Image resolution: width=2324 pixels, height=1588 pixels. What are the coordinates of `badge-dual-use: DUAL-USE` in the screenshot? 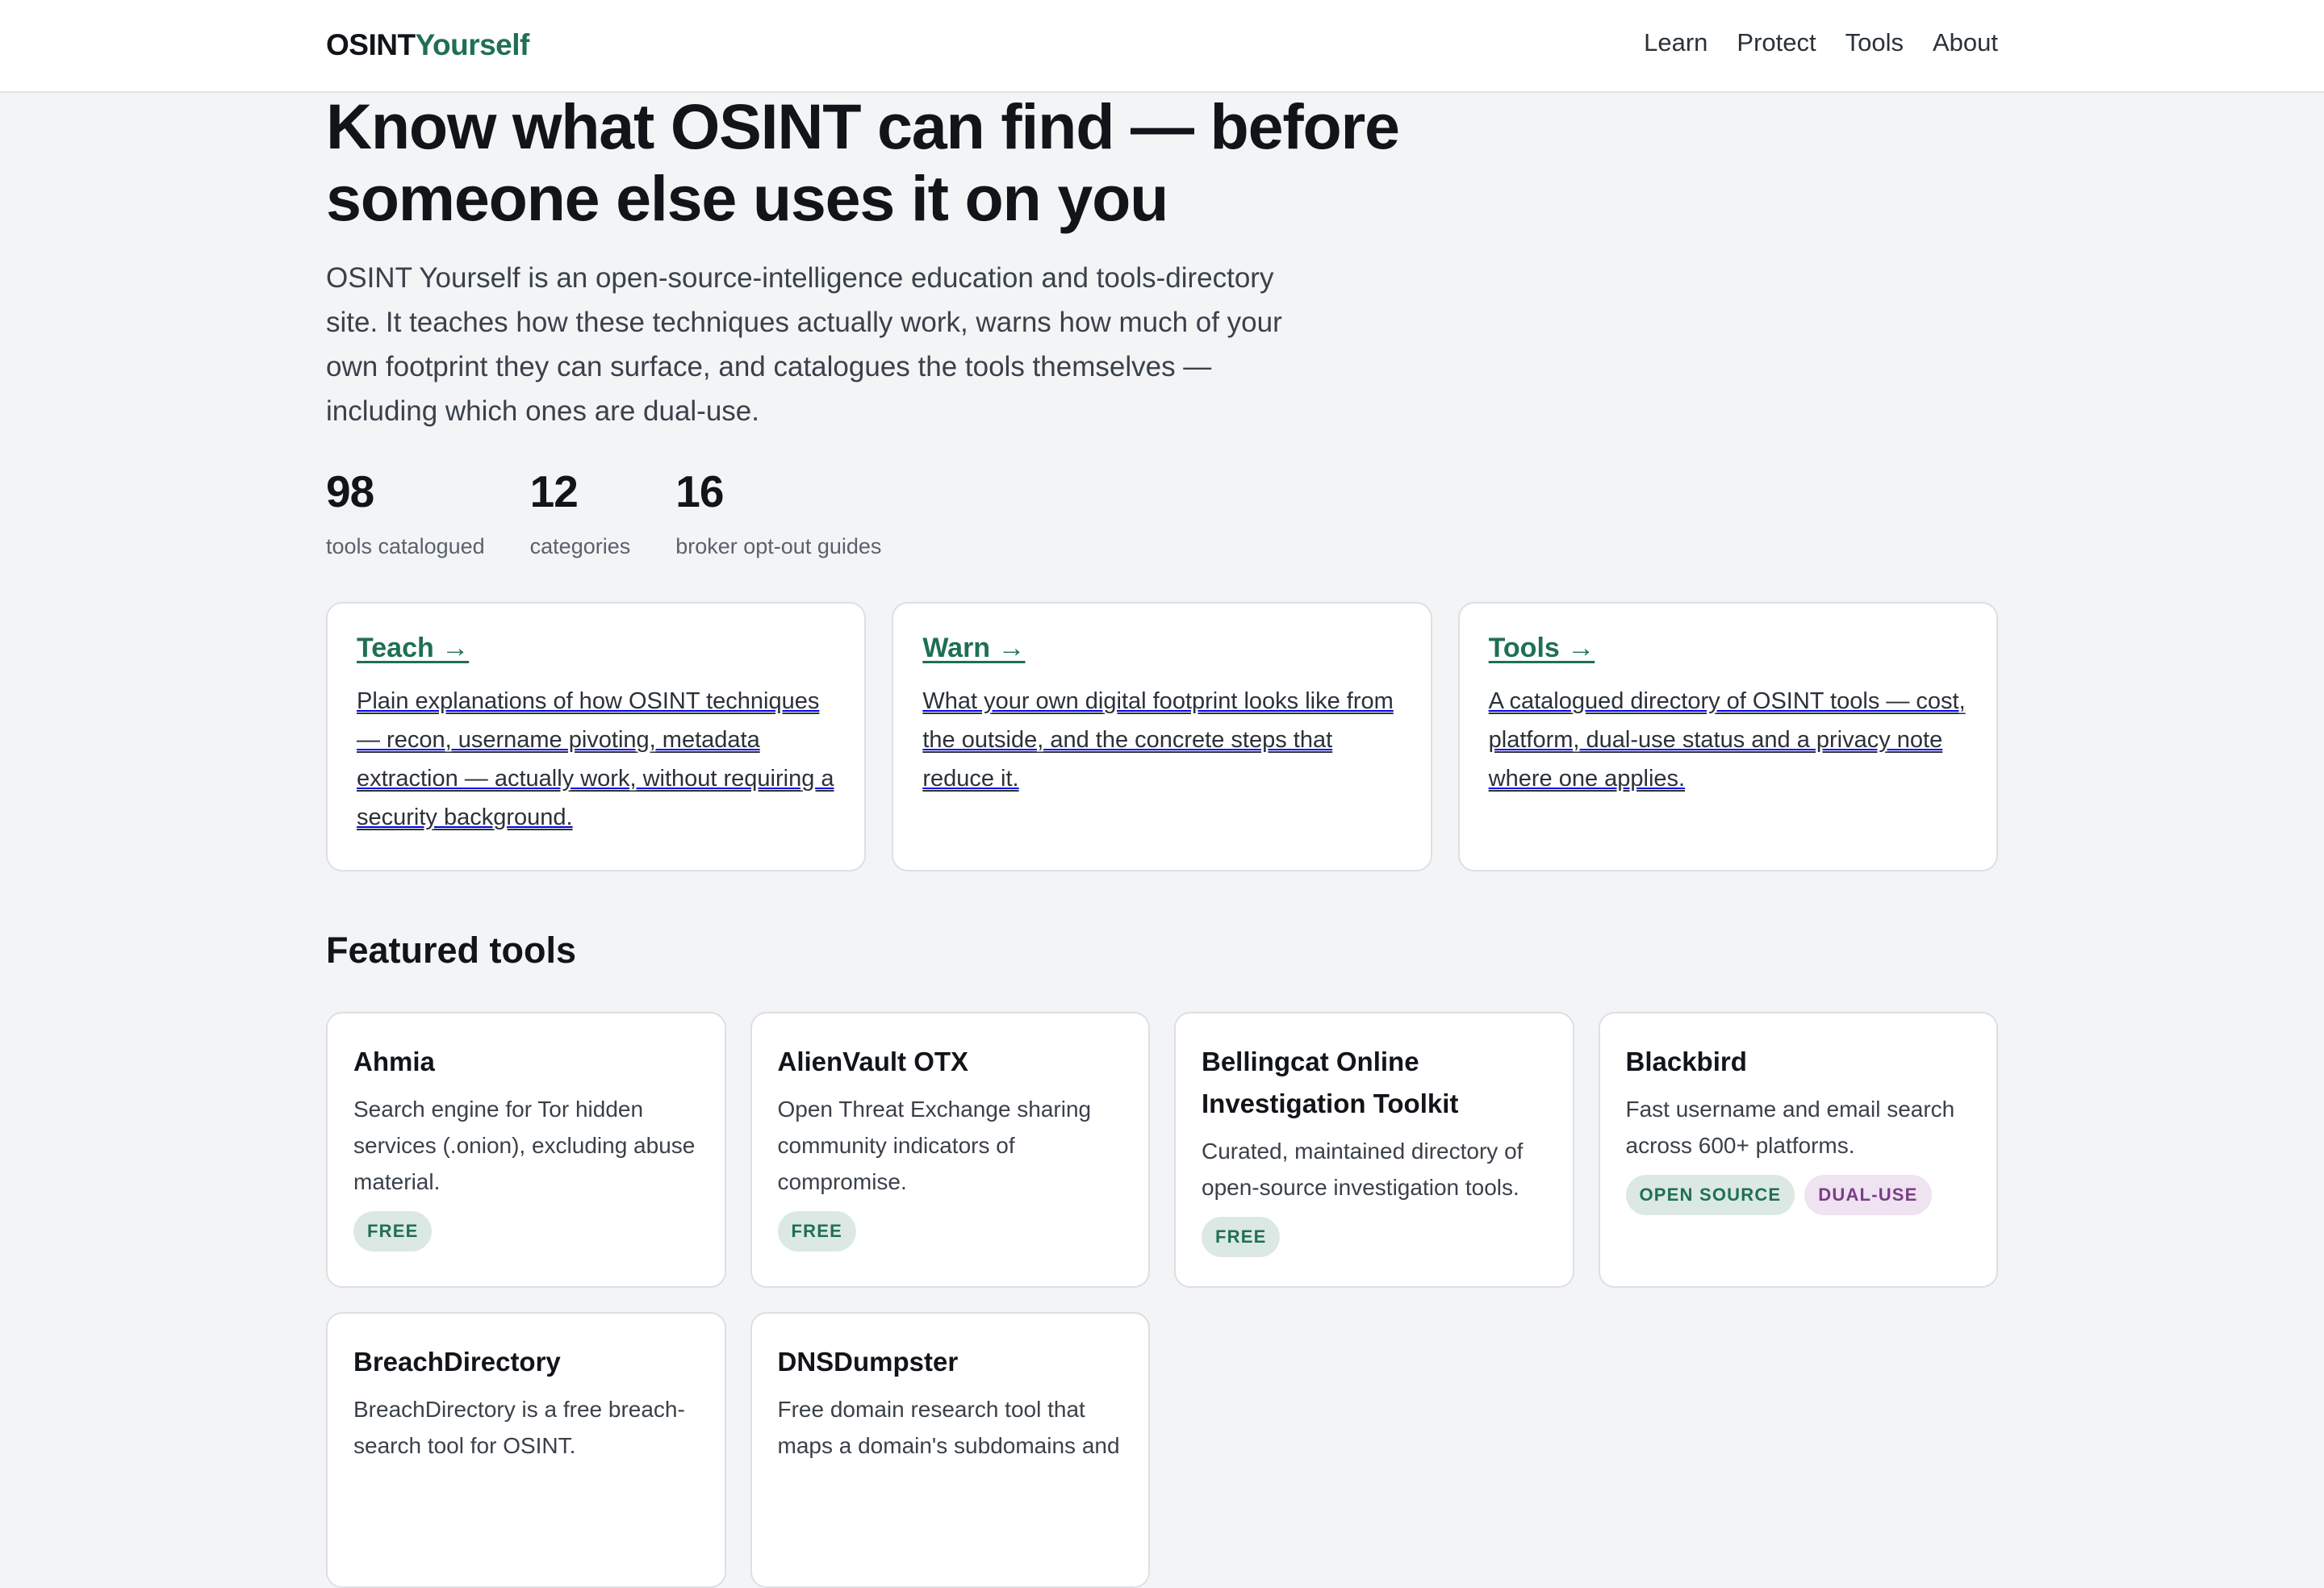 It's located at (1868, 1195).